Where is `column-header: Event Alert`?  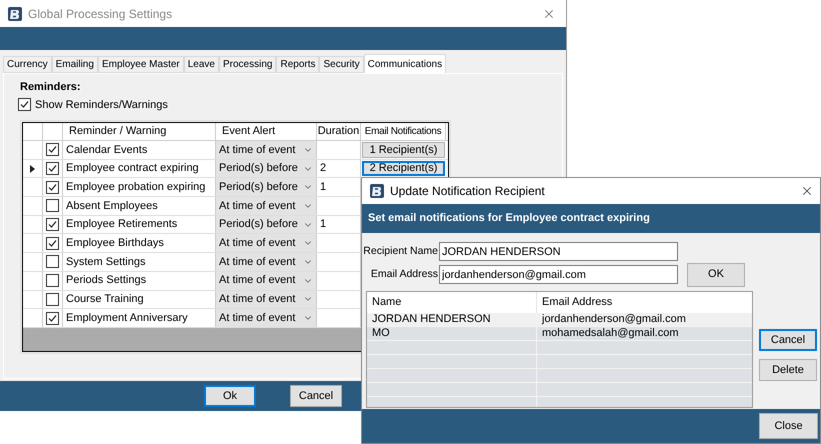
column-header: Event Alert is located at coordinates (266, 131).